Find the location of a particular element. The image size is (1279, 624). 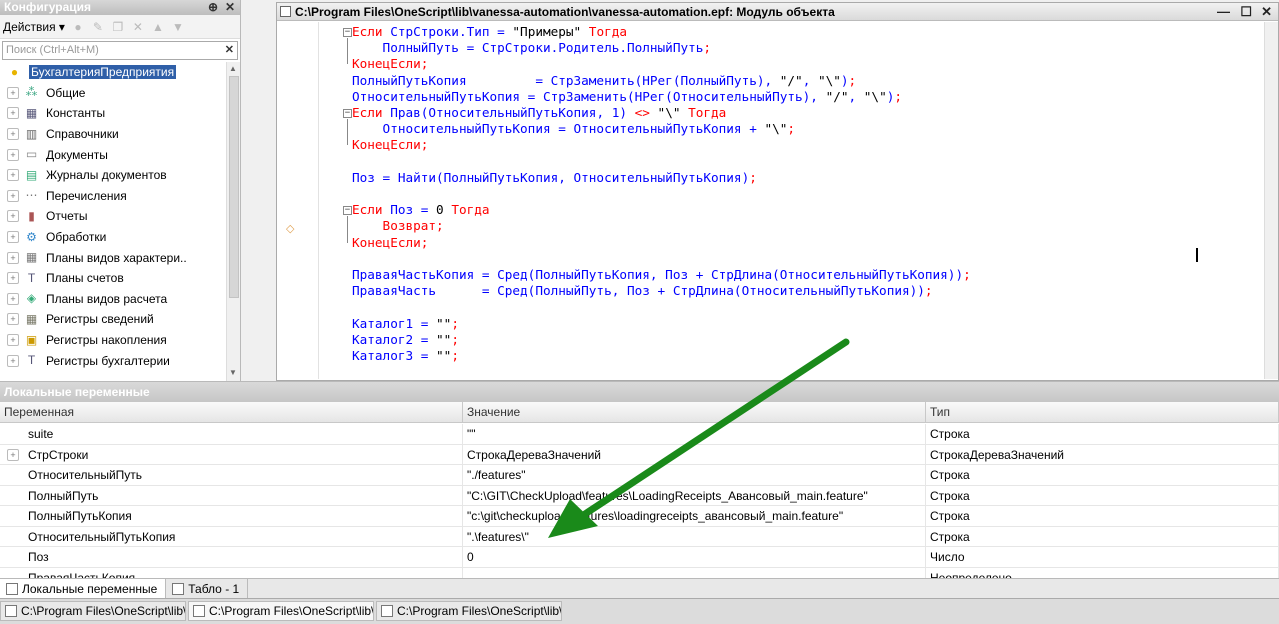

configuration-panel-title: Конфигурация ⊕ ✕ is located at coordinates (120, 7).